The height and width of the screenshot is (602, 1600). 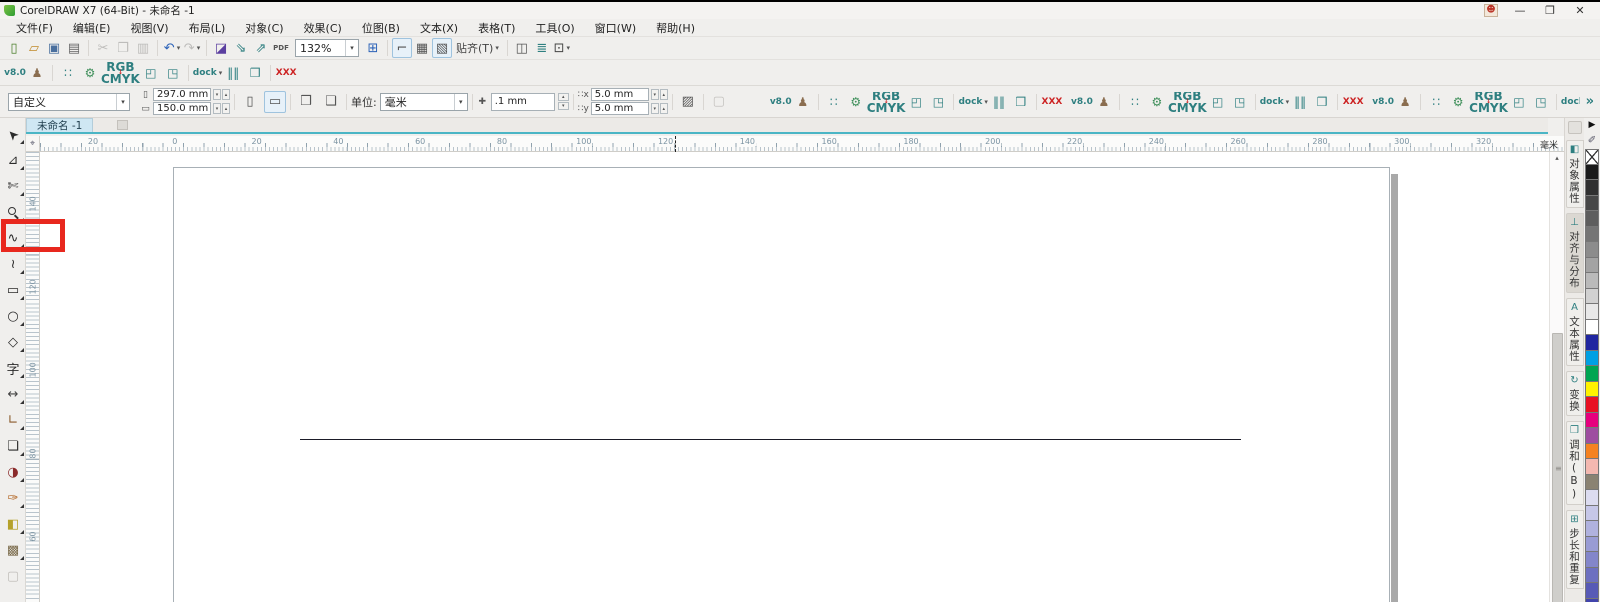 I want to click on vertical-scrollbar: ▴, so click(x=1556, y=377).